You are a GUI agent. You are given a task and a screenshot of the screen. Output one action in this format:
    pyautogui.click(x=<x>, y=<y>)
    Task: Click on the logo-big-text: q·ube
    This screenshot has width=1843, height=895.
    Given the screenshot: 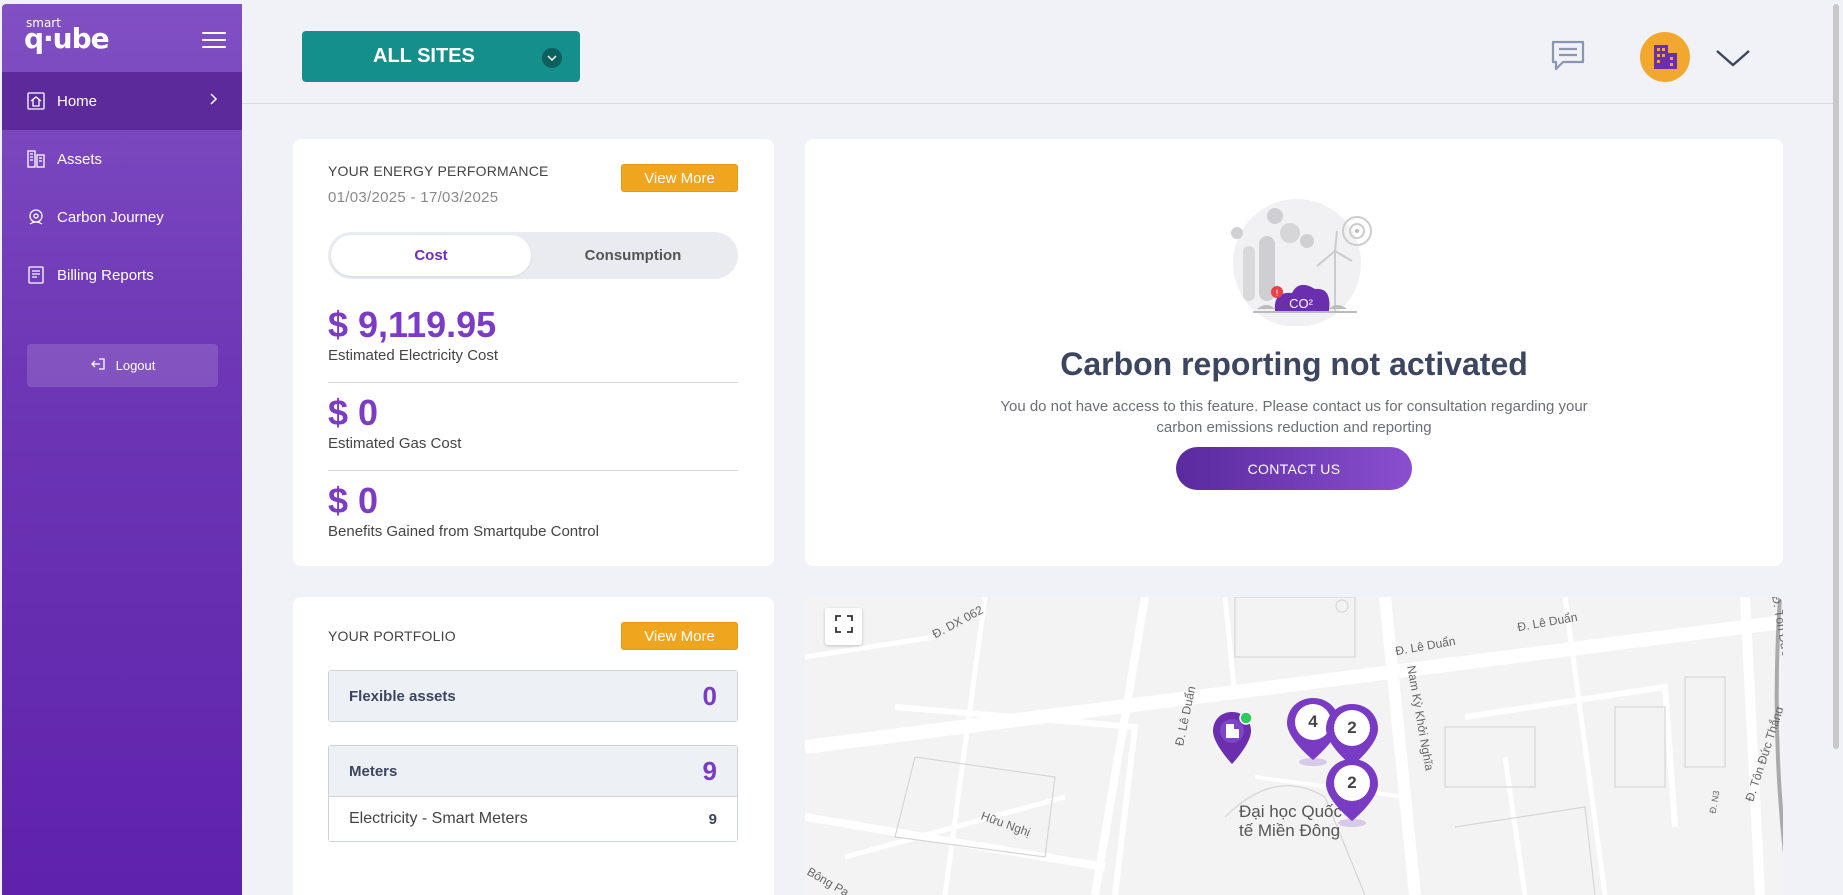 What is the action you would take?
    pyautogui.click(x=67, y=38)
    